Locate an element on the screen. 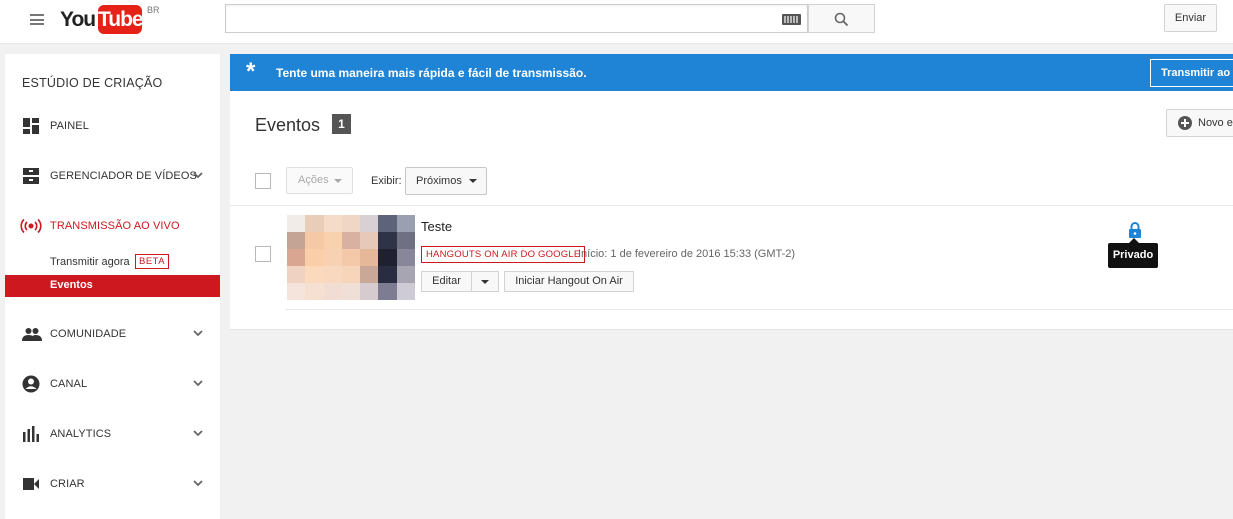 The height and width of the screenshot is (519, 1233). show-filter-dropdown: Próximos is located at coordinates (446, 181).